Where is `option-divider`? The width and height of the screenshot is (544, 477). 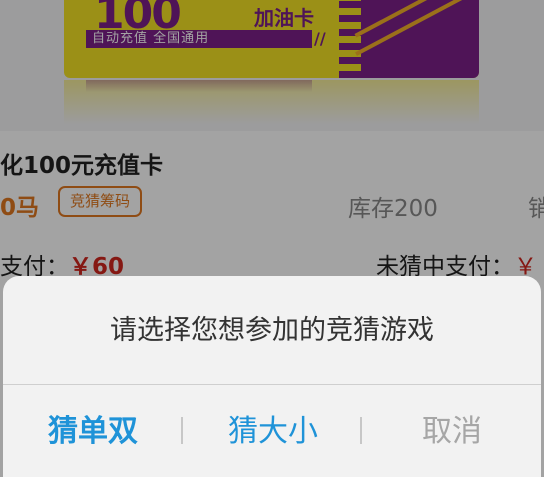
option-divider is located at coordinates (361, 430).